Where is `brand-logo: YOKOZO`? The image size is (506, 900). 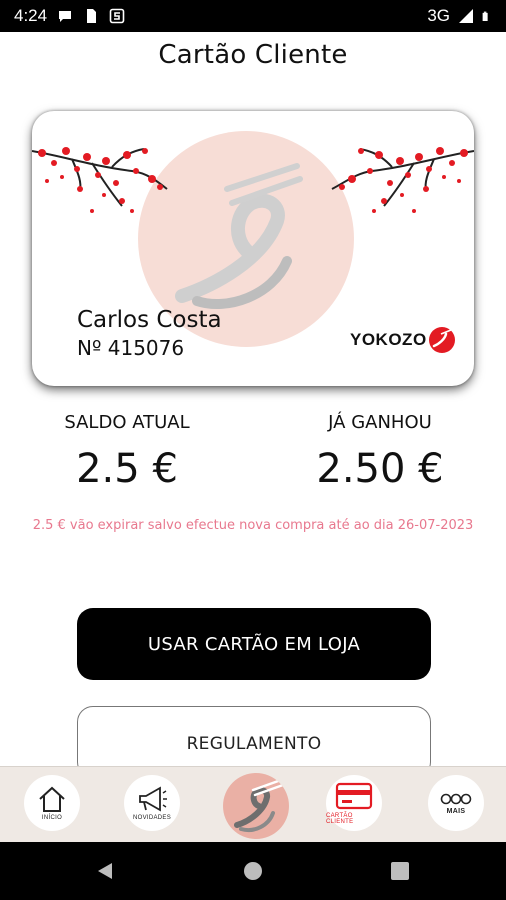
brand-logo: YOKOZO is located at coordinates (403, 340).